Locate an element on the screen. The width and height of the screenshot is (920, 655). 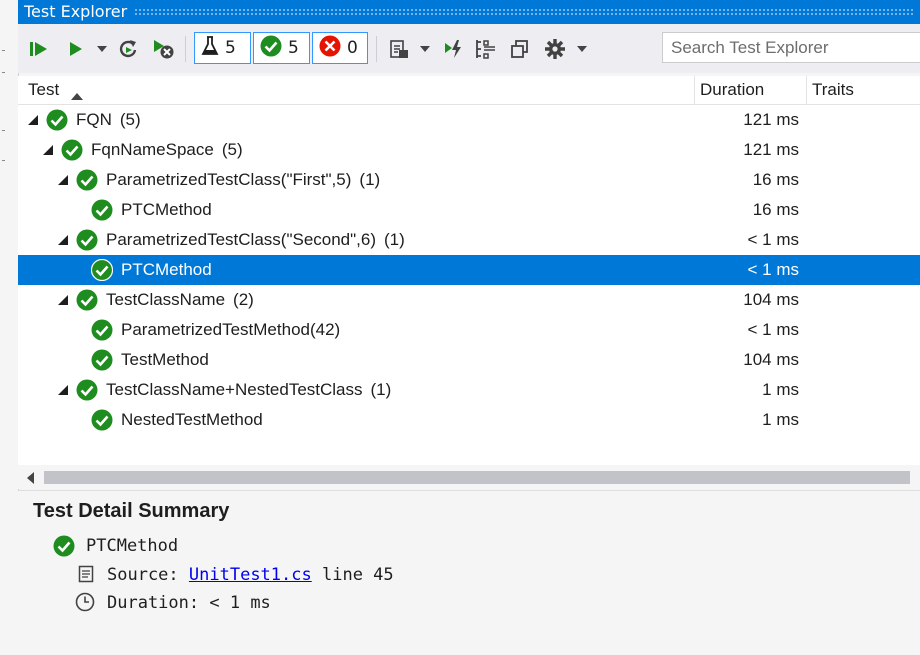
test-name-text: ParametrizedTestMethod(42) is located at coordinates (231, 329).